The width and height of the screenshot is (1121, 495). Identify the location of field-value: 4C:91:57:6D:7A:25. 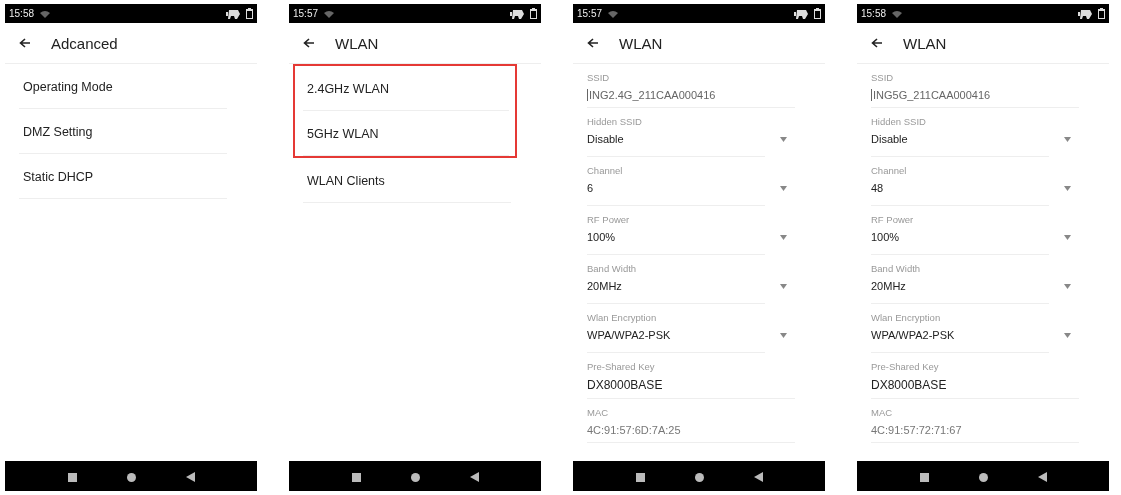
(634, 430).